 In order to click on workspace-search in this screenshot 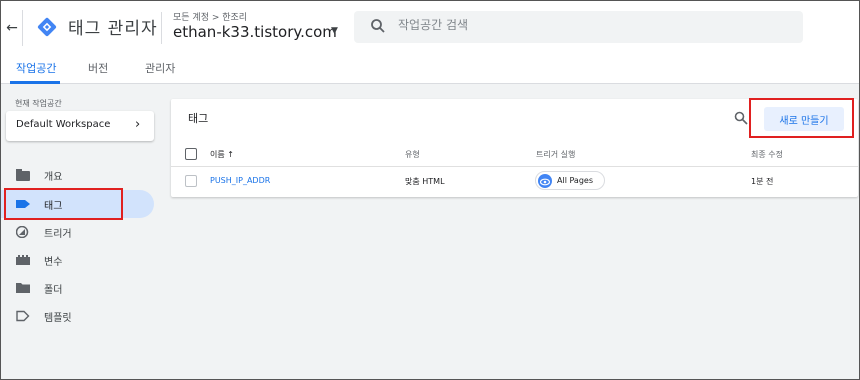, I will do `click(578, 27)`.